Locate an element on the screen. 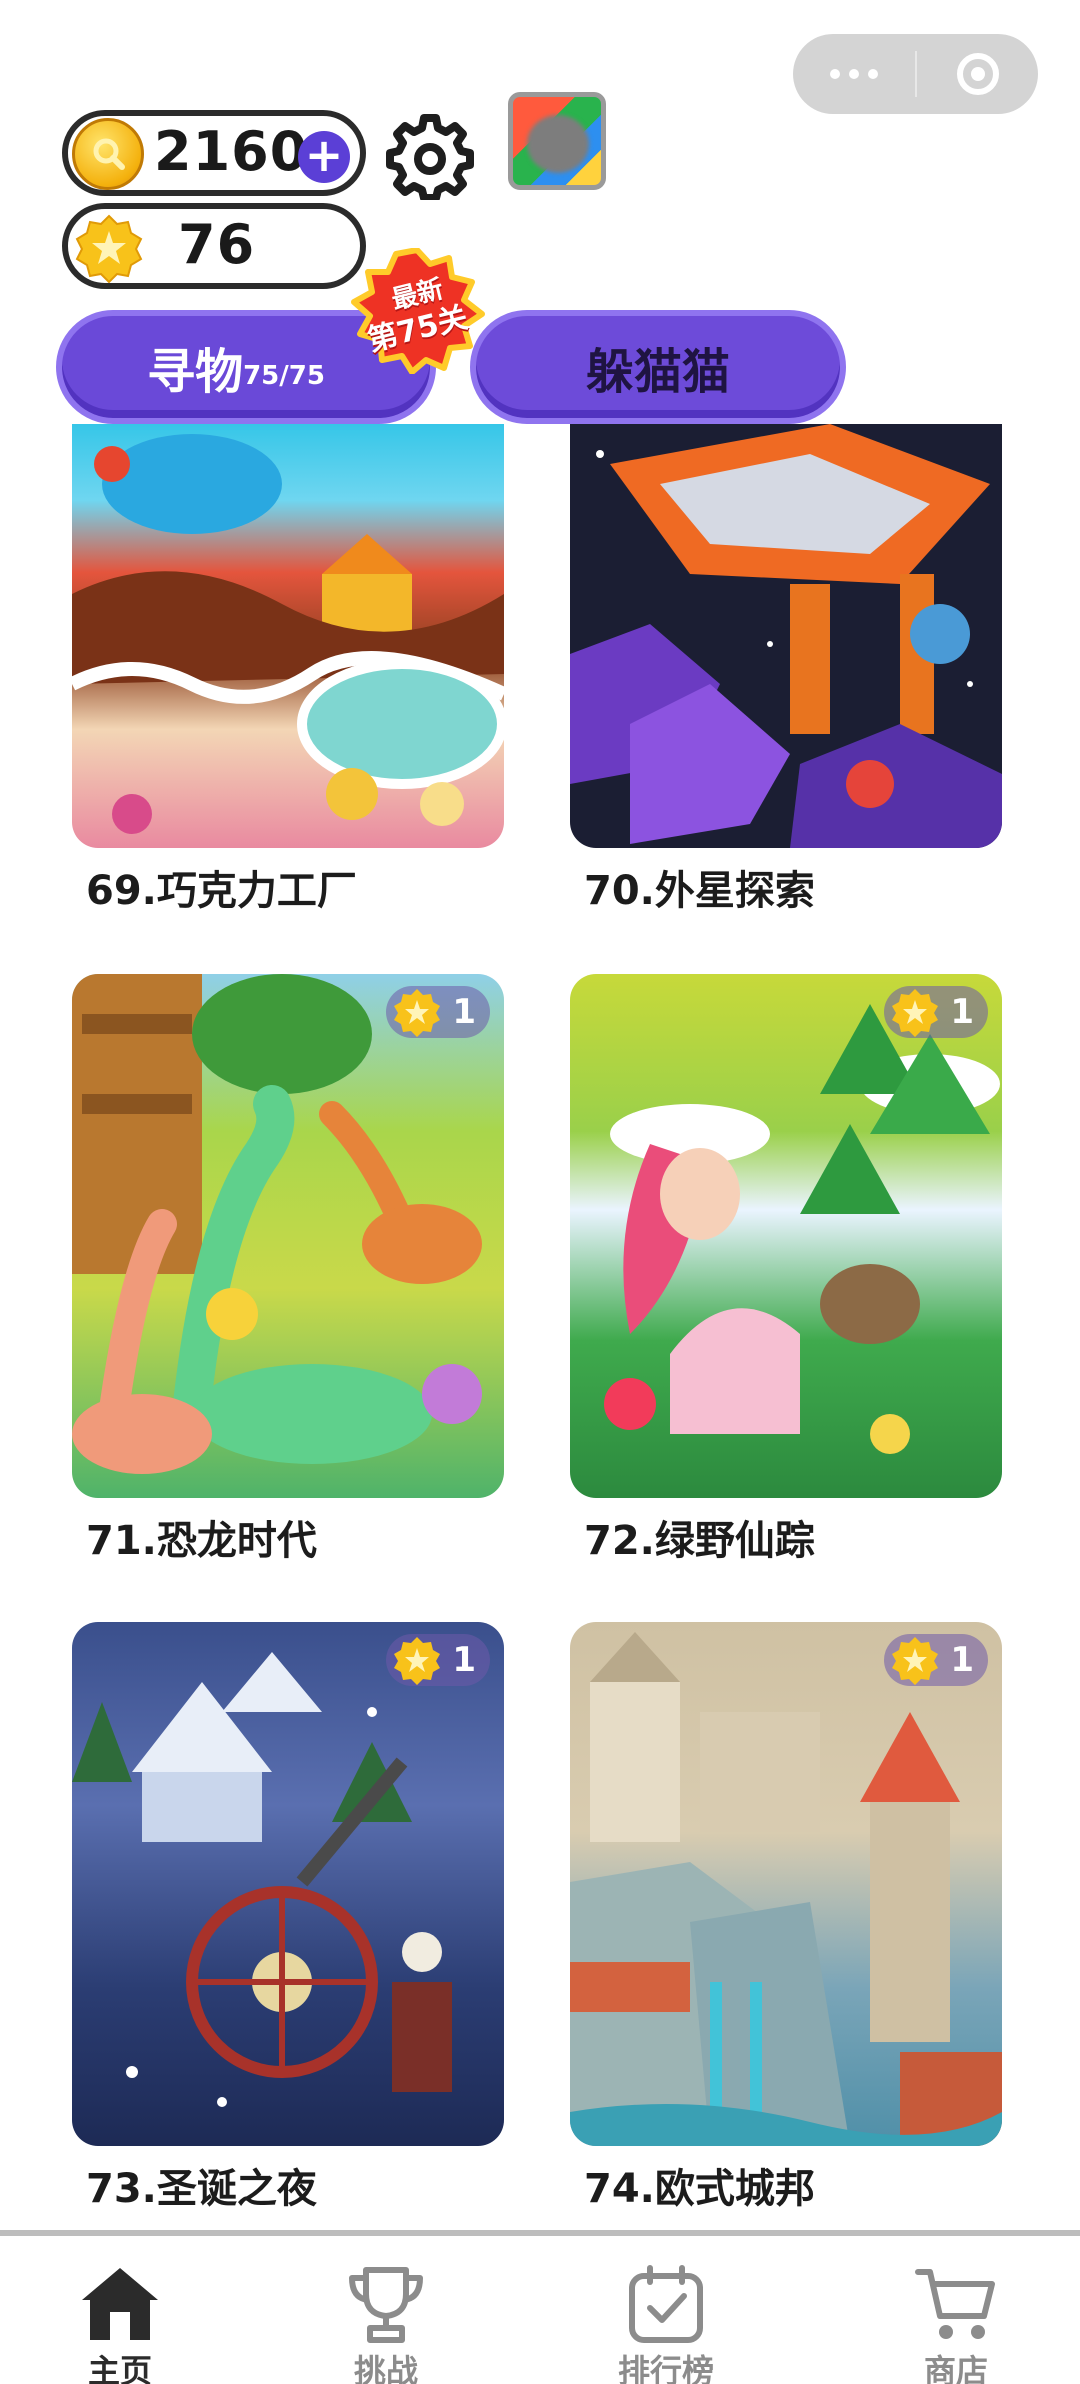 The image size is (1080, 2384). level-card-72: 1 72.绿野仙踪 is located at coordinates (786, 1269).